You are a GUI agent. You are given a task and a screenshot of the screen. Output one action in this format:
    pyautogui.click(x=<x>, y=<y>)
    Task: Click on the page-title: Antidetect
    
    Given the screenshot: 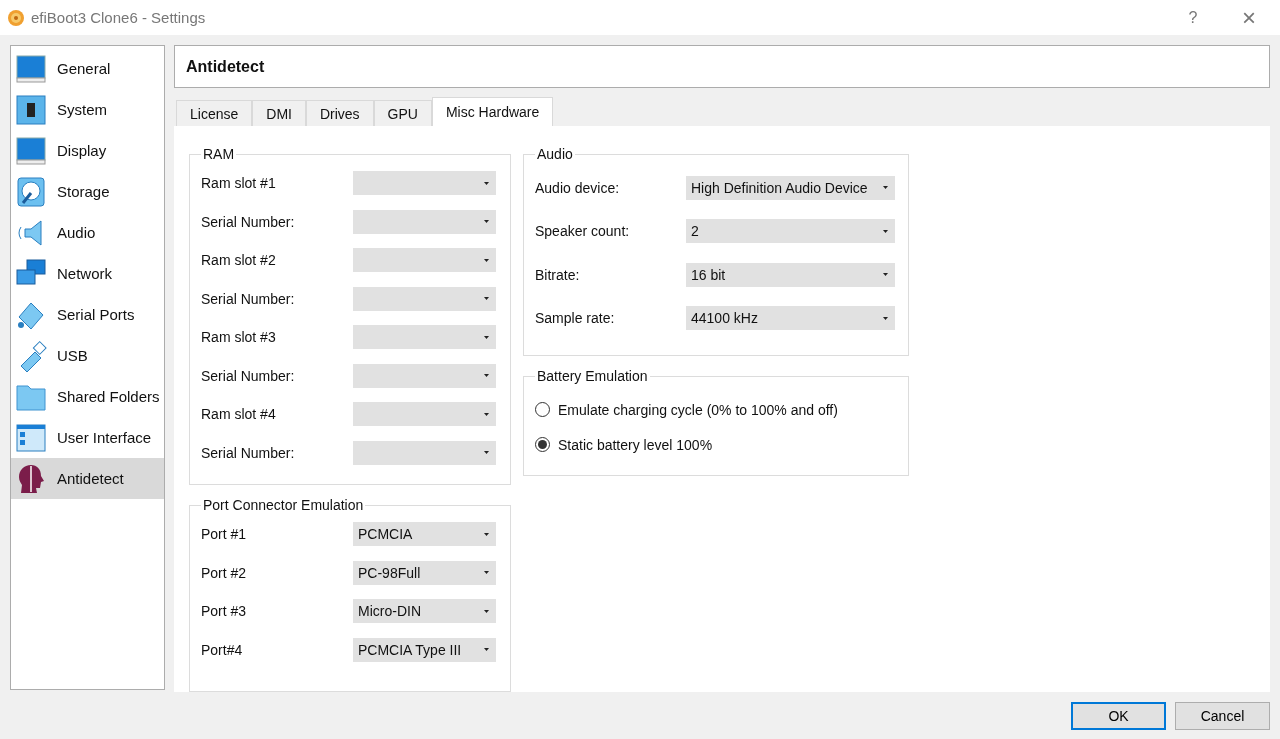 What is the action you would take?
    pyautogui.click(x=225, y=66)
    